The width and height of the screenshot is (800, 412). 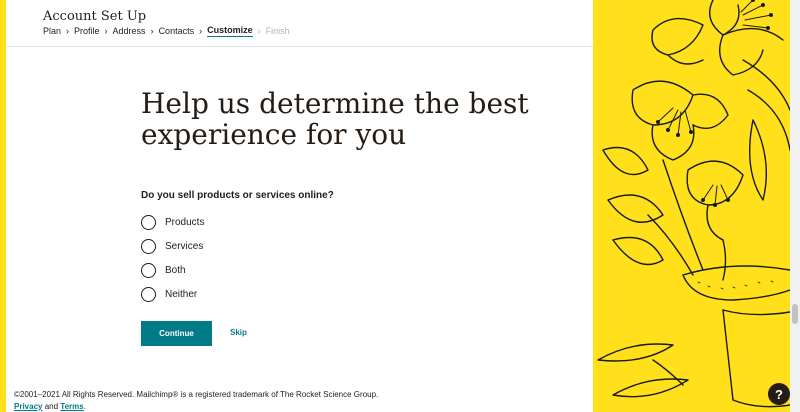 What do you see at coordinates (52, 31) in the screenshot?
I see `breadcrumb-plan: Plan` at bounding box center [52, 31].